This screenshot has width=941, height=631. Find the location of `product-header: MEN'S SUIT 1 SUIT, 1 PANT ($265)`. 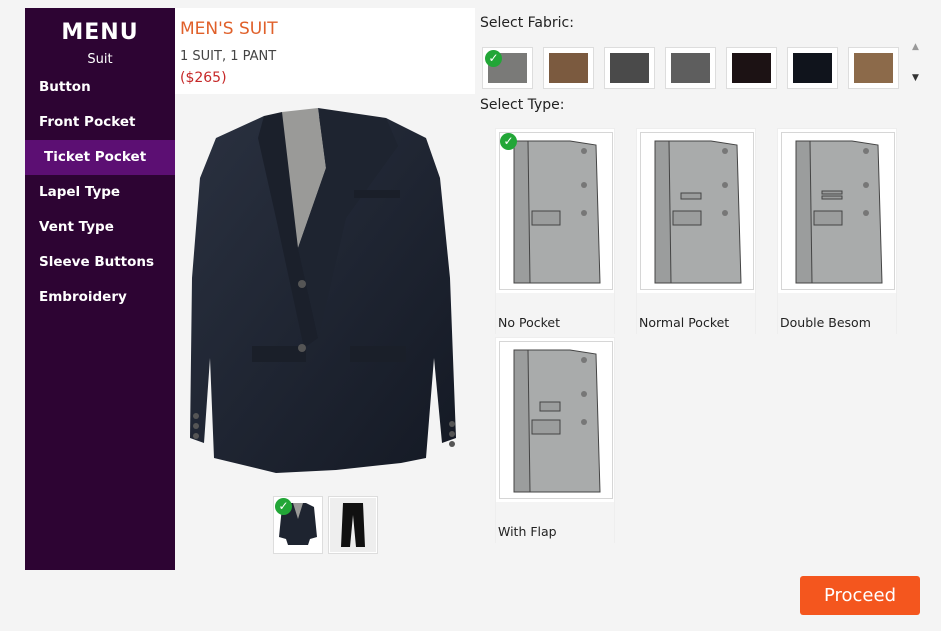

product-header: MEN'S SUIT 1 SUIT, 1 PANT ($265) is located at coordinates (325, 51).